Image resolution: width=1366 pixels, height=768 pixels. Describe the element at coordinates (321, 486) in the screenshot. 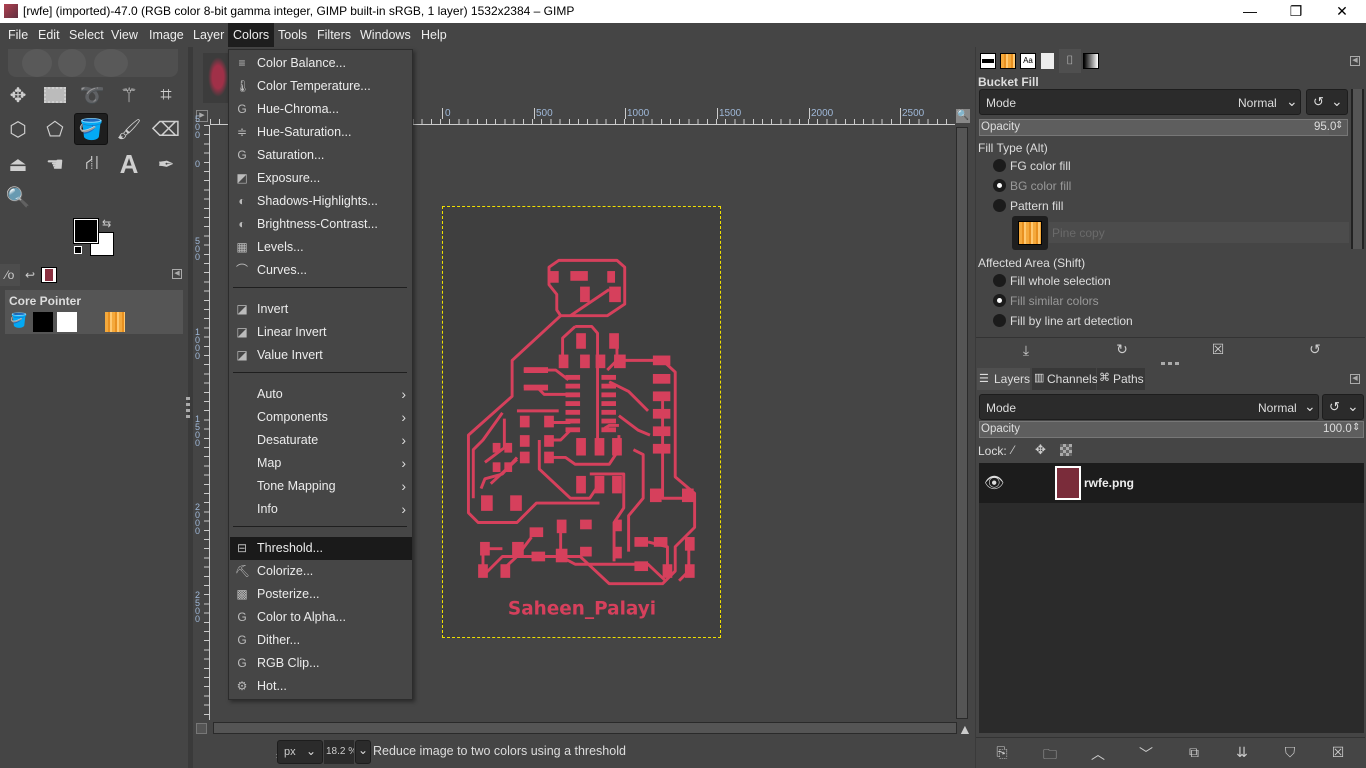

I see `menu-item-tone-mapping: Tone Mapping ›` at that location.